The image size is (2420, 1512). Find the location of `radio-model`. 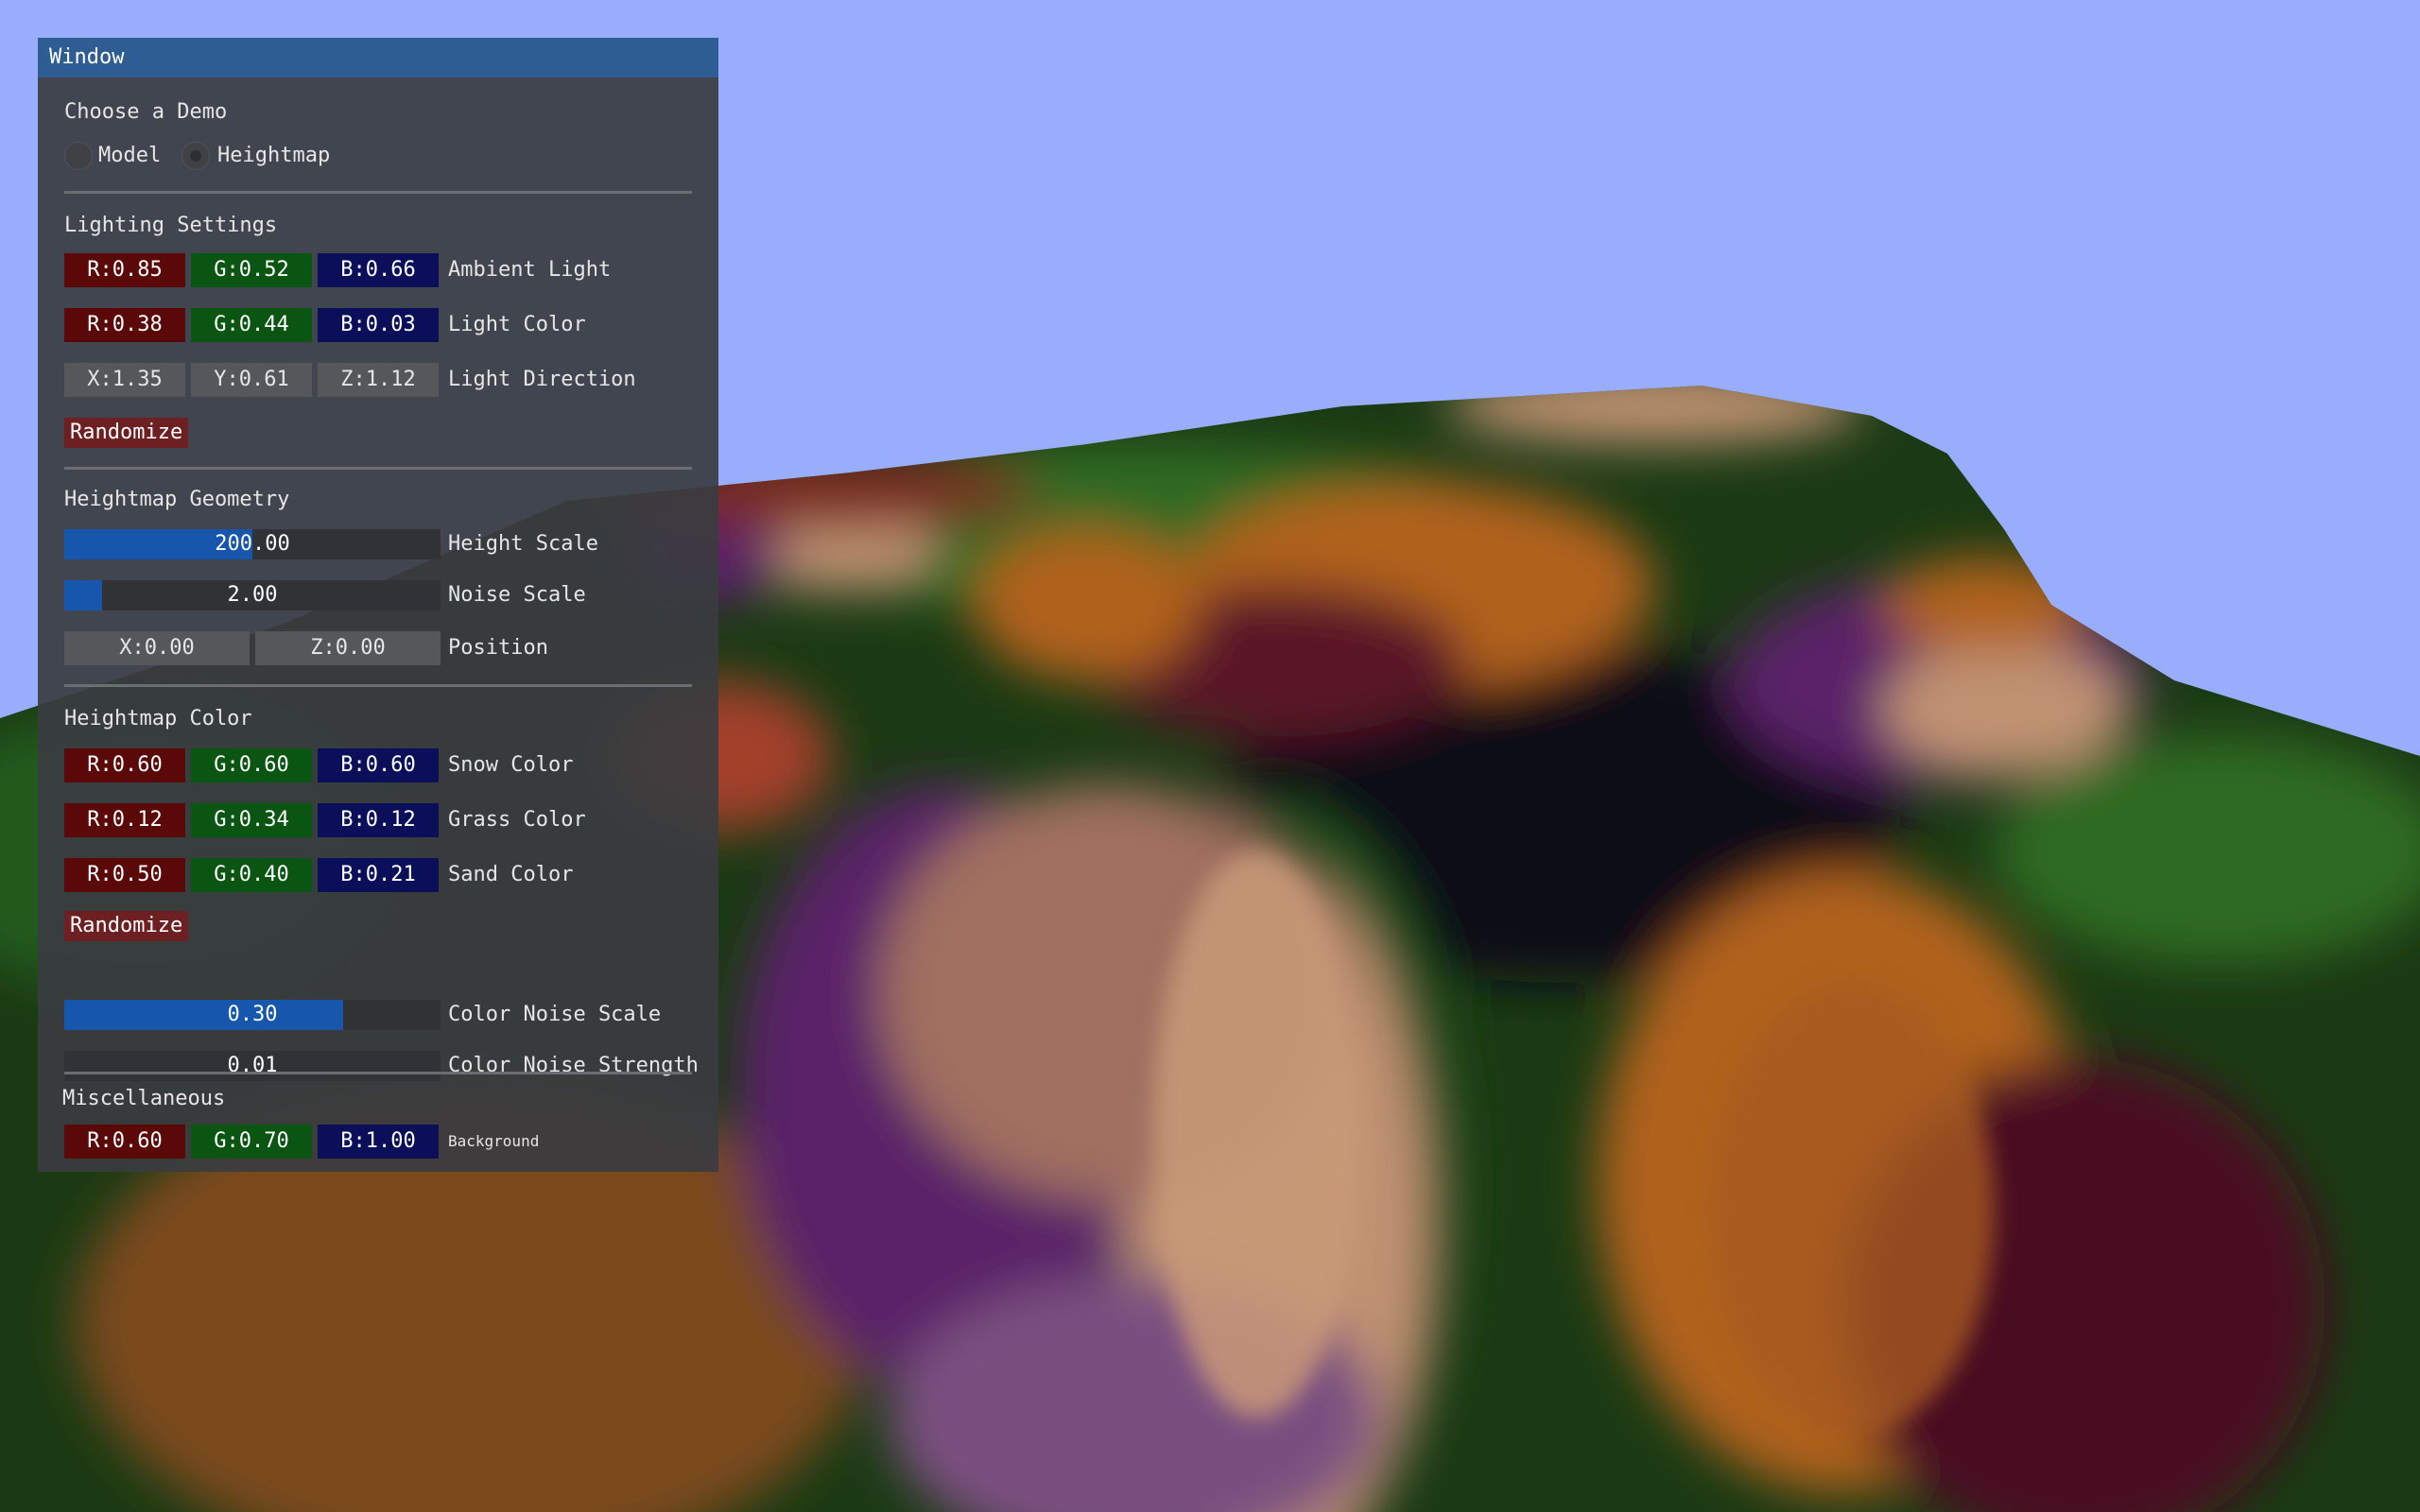

radio-model is located at coordinates (79, 156).